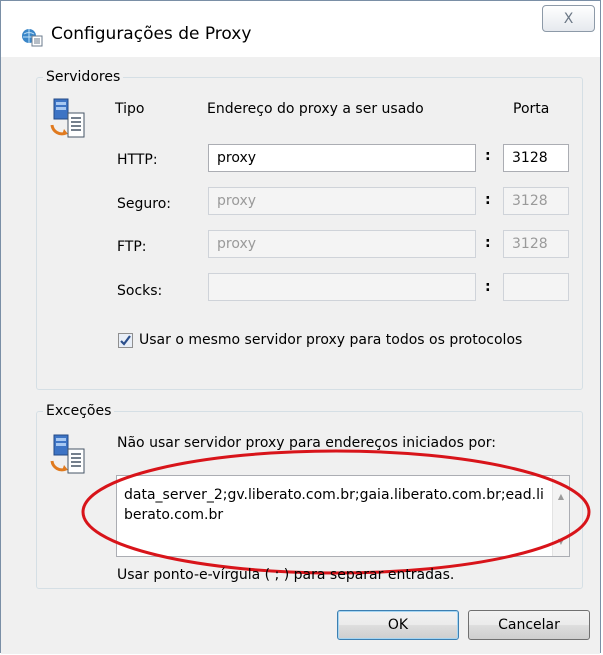 This screenshot has height=655, width=603. Describe the element at coordinates (560, 516) in the screenshot. I see `exceptions-scrollbar: ▲ ▼` at that location.